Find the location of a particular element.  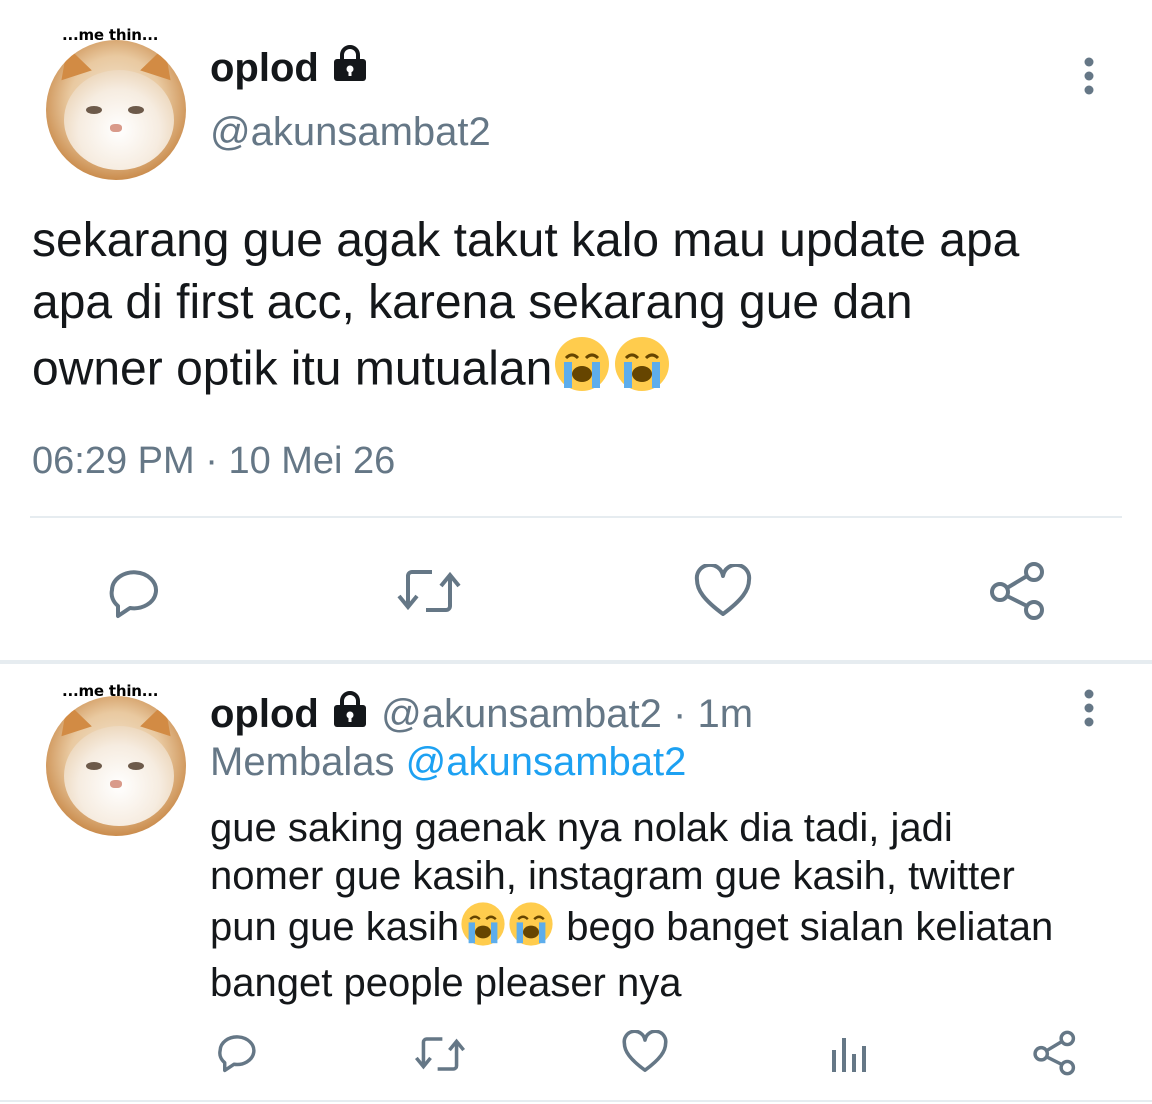

author-row: oplod is located at coordinates (290, 68).